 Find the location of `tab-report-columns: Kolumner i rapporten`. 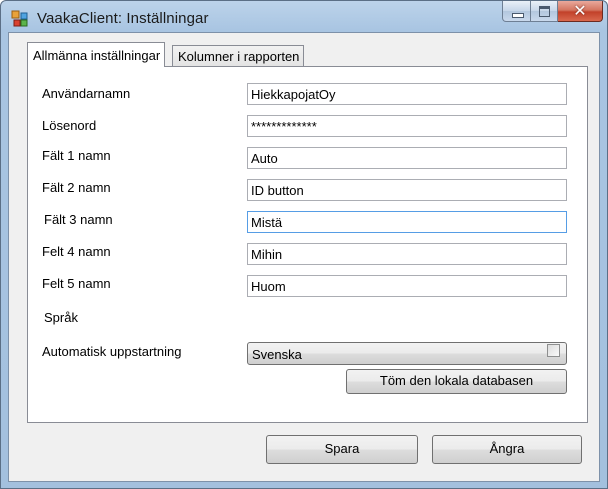

tab-report-columns: Kolumner i rapporten is located at coordinates (238, 55).